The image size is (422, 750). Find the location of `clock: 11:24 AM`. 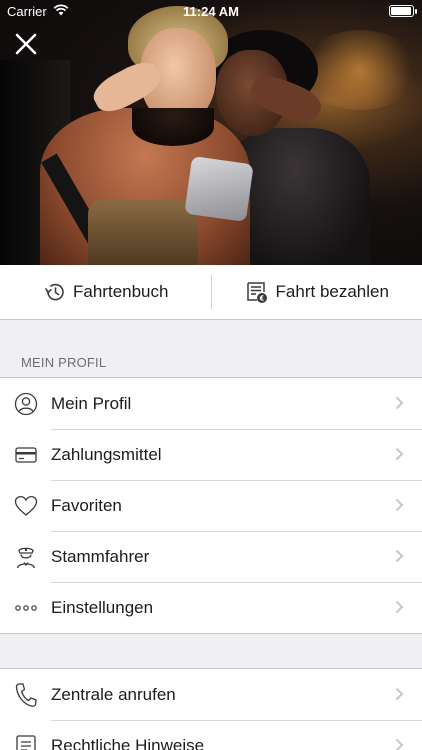

clock: 11:24 AM is located at coordinates (211, 11).